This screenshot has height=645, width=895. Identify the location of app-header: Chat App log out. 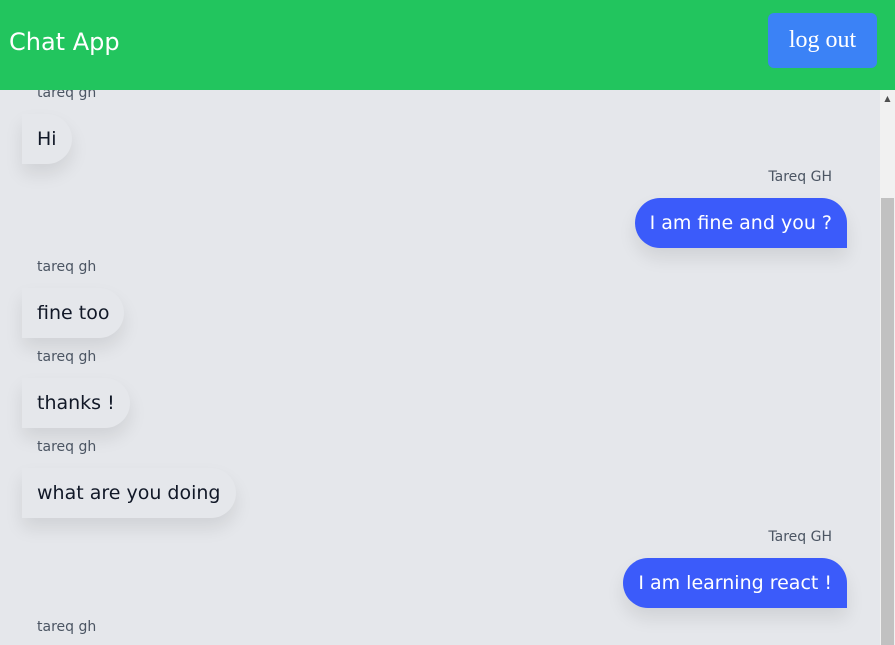
(447, 45).